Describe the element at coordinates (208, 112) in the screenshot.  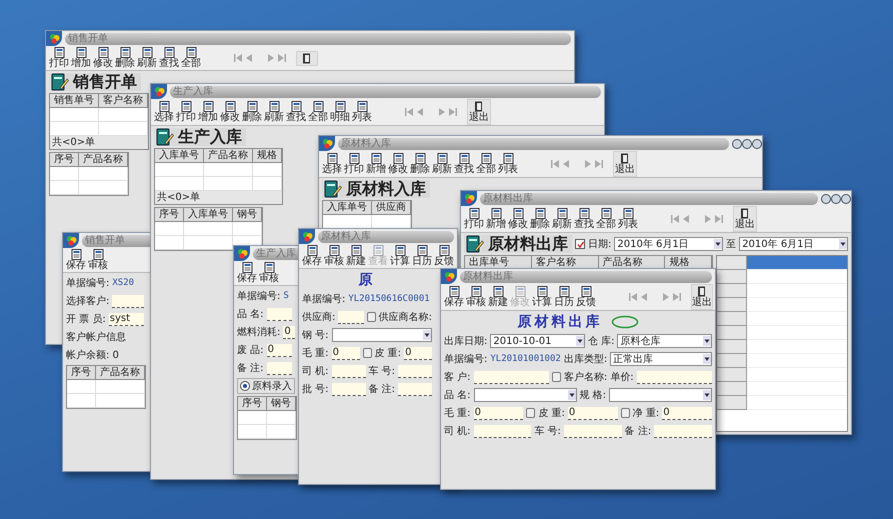
I see `toolbar-button: 增加` at that location.